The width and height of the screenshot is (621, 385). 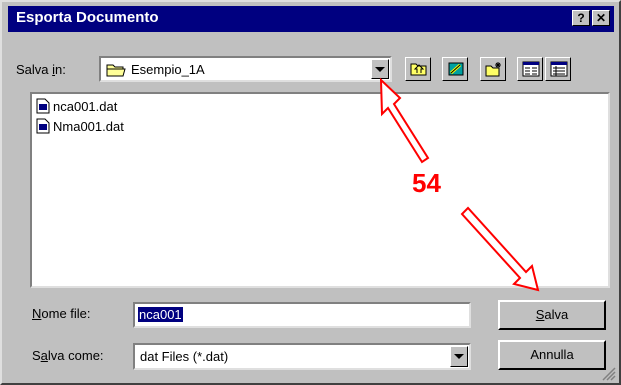 What do you see at coordinates (459, 184) in the screenshot?
I see `annotation-arrows` at bounding box center [459, 184].